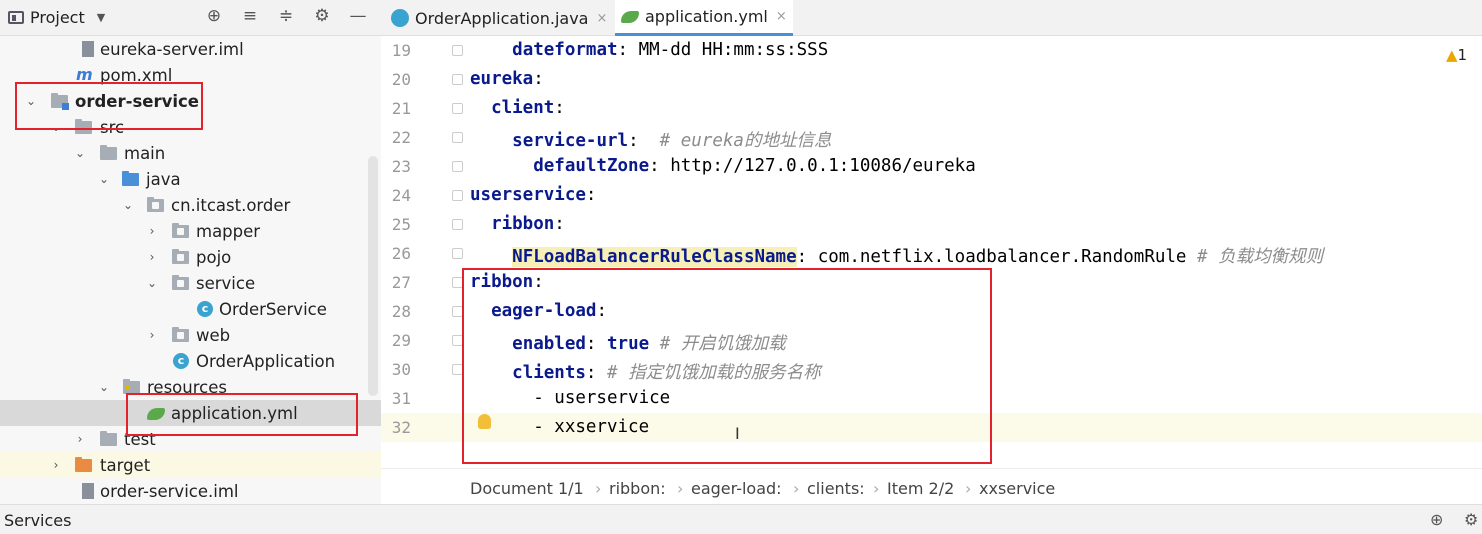 The height and width of the screenshot is (534, 1482). I want to click on expand-all-icon: ≡, so click(250, 16).